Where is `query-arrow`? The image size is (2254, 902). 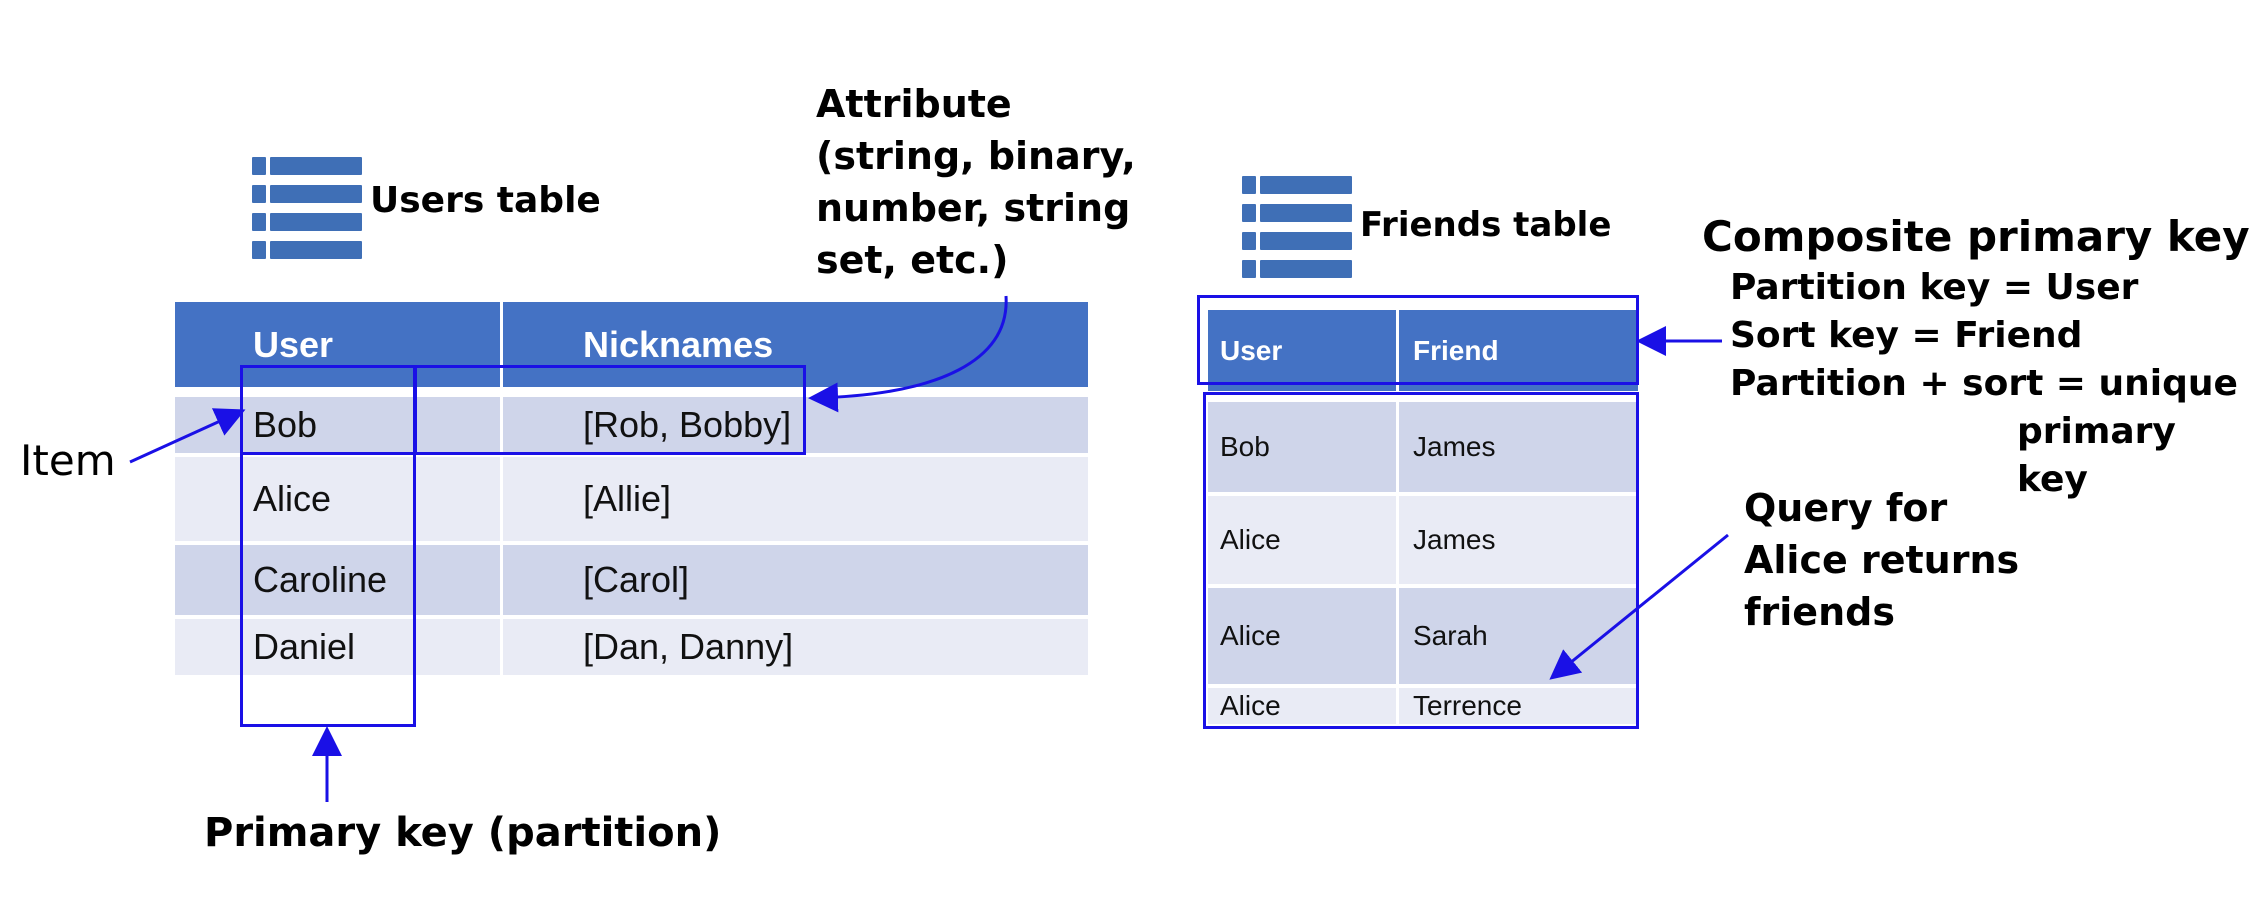 query-arrow is located at coordinates (1639, 606).